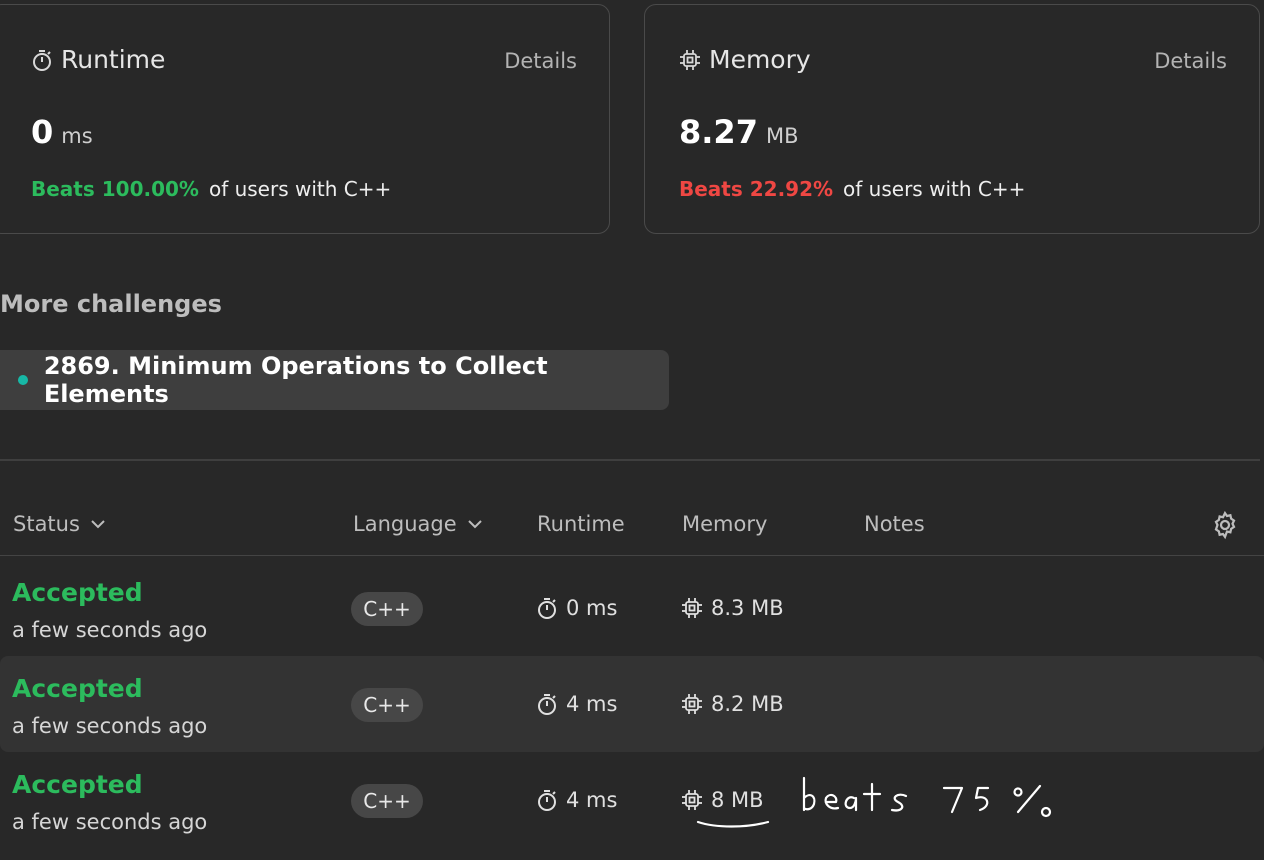 Image resolution: width=1264 pixels, height=860 pixels. Describe the element at coordinates (42, 132) in the screenshot. I see `runtime-number: 0` at that location.